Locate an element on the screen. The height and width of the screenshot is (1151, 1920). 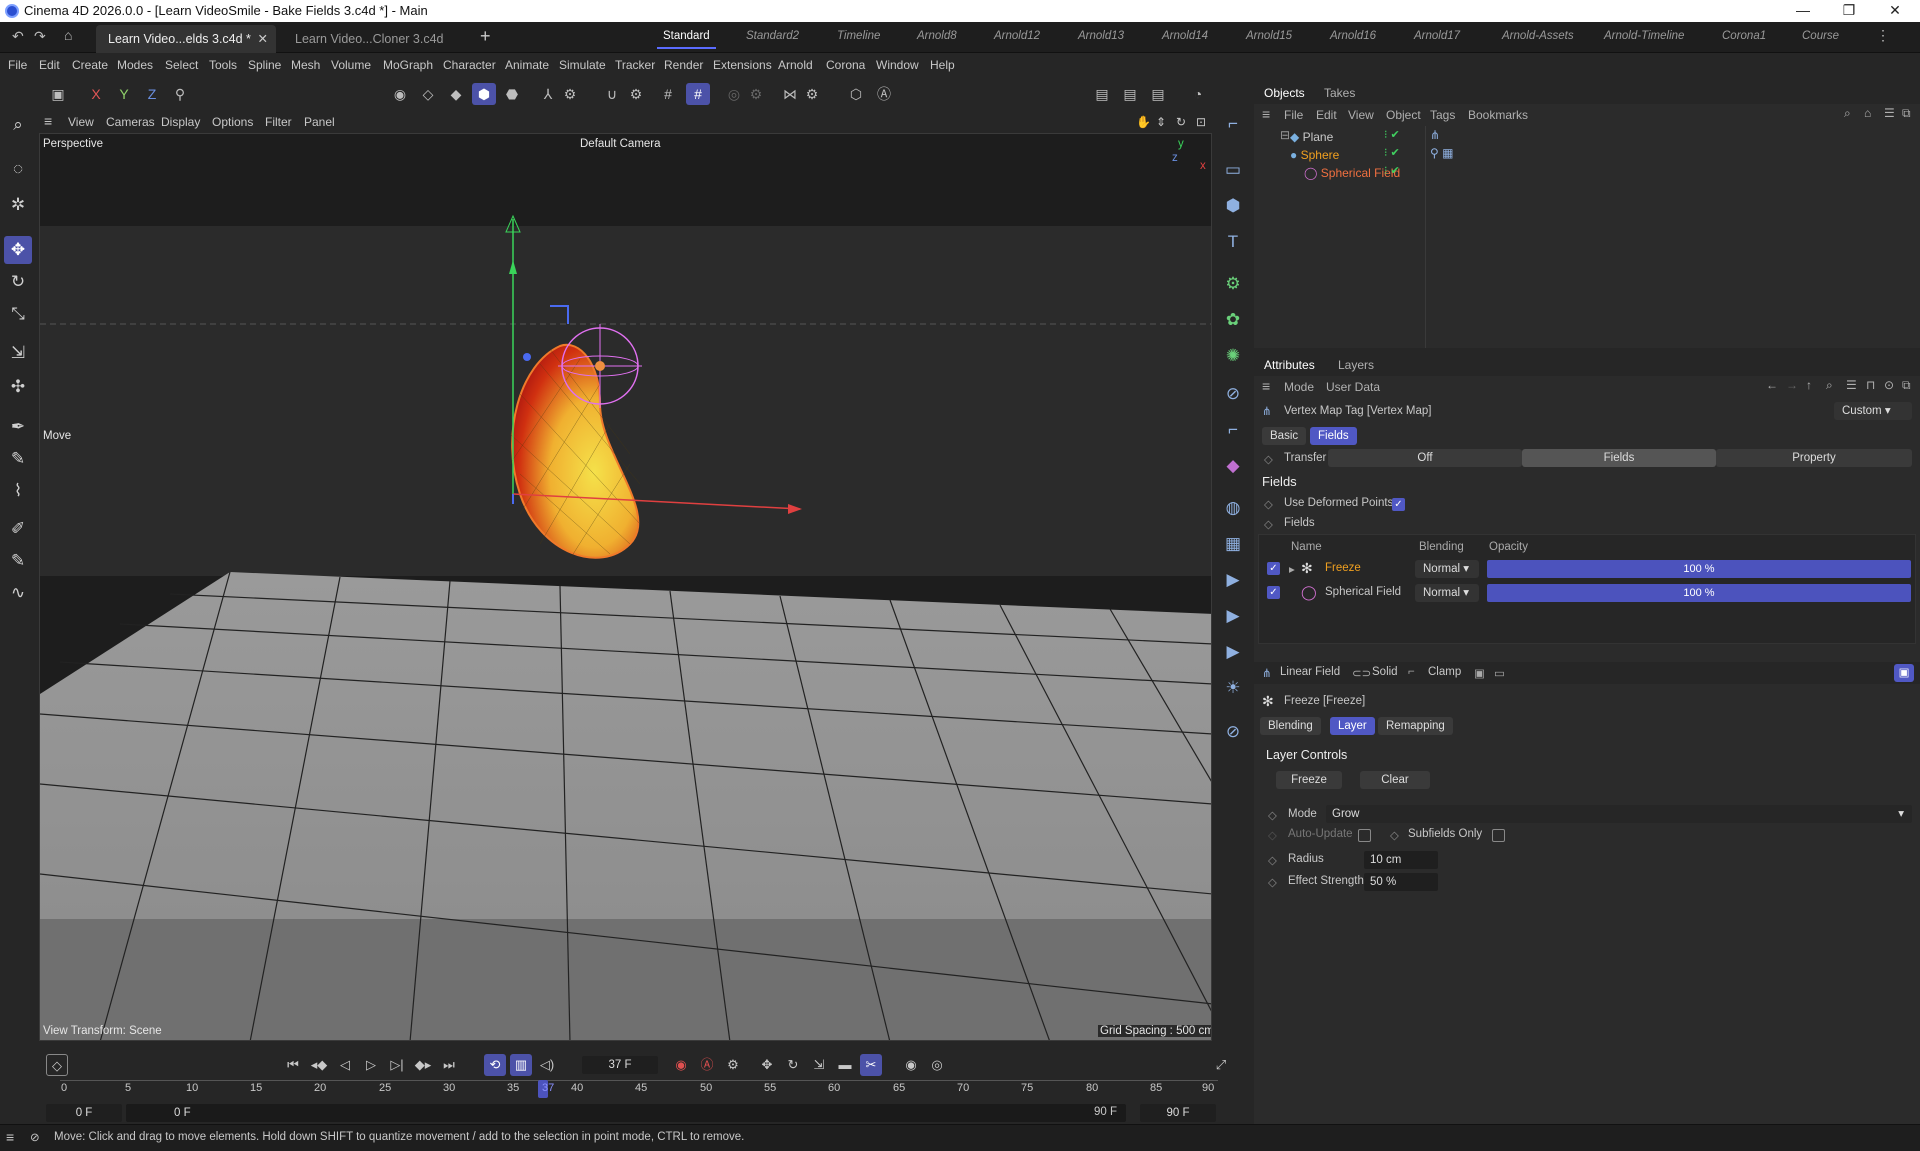
layer-tab-layer: Layer is located at coordinates (1352, 726).